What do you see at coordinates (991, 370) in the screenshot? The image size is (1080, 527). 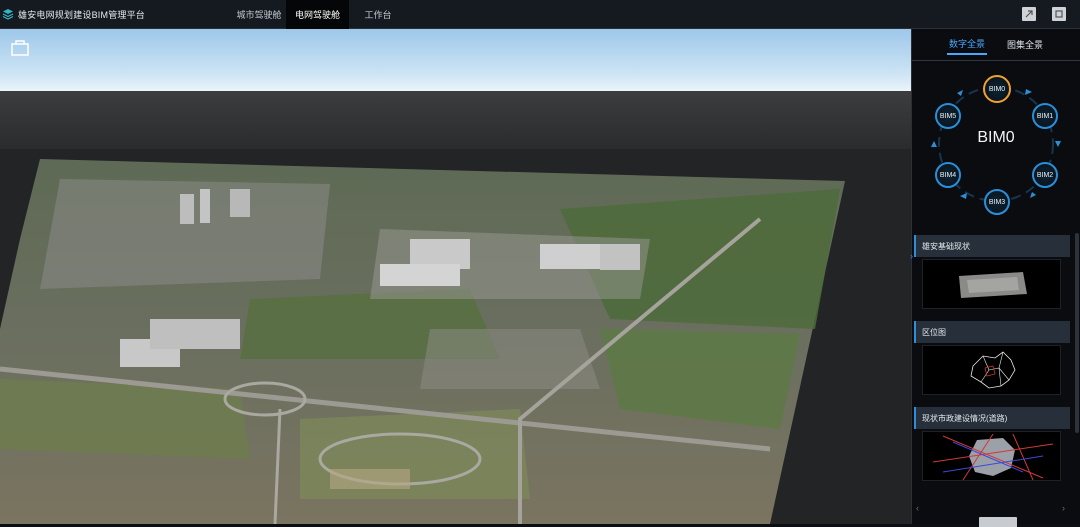 I see `thumbnail-location-map` at bounding box center [991, 370].